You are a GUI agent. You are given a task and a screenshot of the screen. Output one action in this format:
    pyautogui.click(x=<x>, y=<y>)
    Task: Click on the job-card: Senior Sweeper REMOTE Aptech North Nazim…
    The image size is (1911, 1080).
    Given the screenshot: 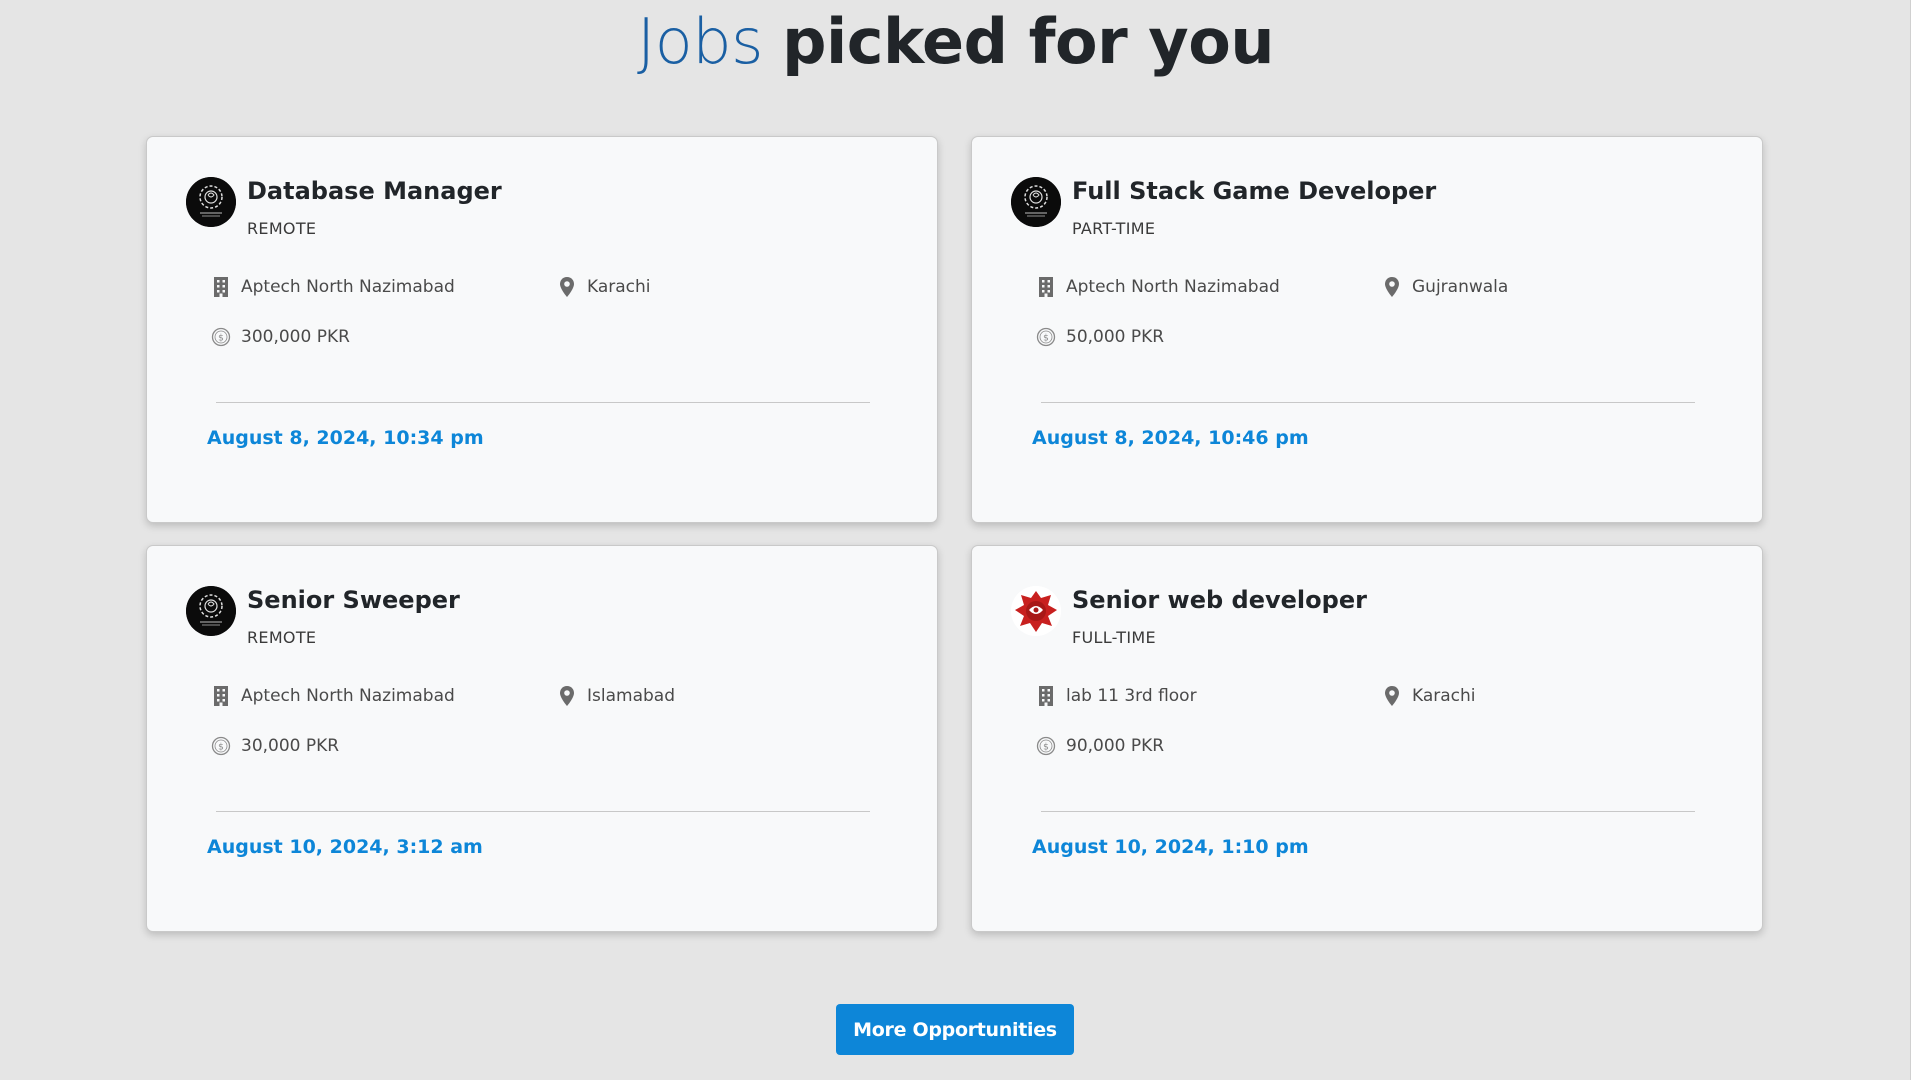 What is the action you would take?
    pyautogui.click(x=542, y=738)
    